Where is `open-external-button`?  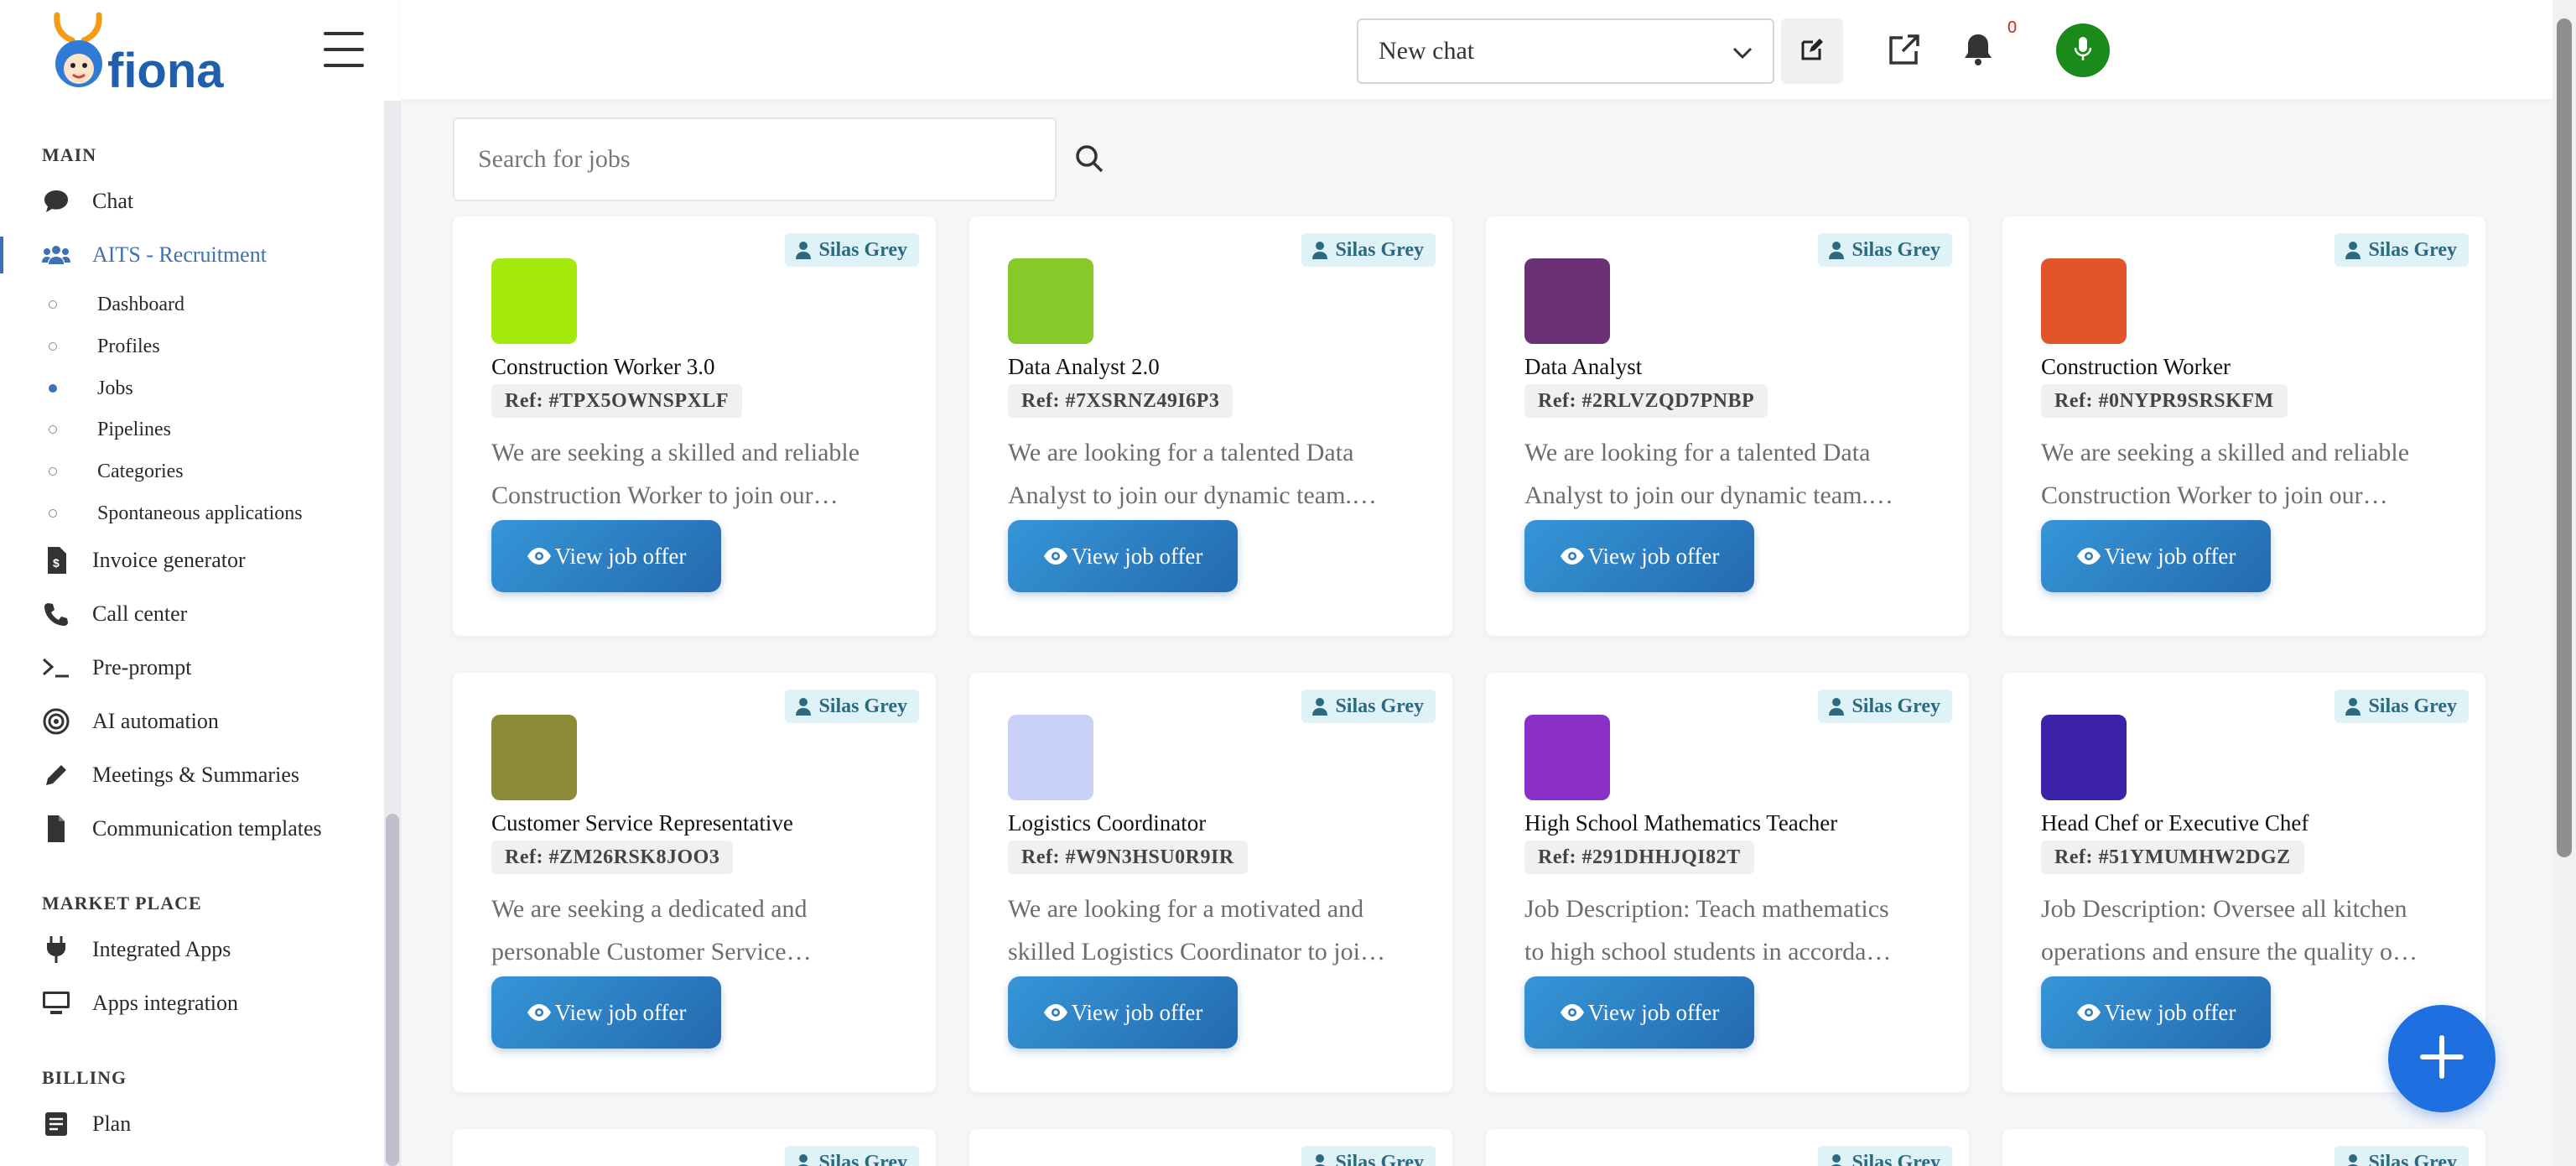
open-external-button is located at coordinates (1904, 51).